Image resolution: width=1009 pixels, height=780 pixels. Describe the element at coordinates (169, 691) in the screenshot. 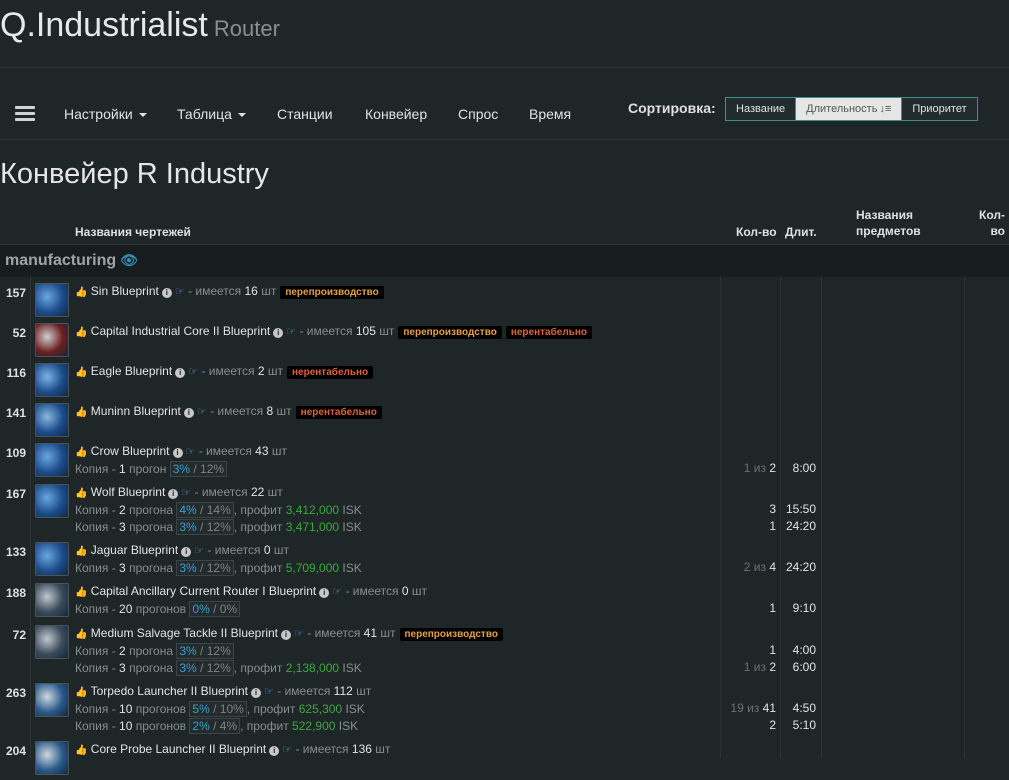

I see `blueprint-name: Torpedo Launcher II Blueprint` at that location.